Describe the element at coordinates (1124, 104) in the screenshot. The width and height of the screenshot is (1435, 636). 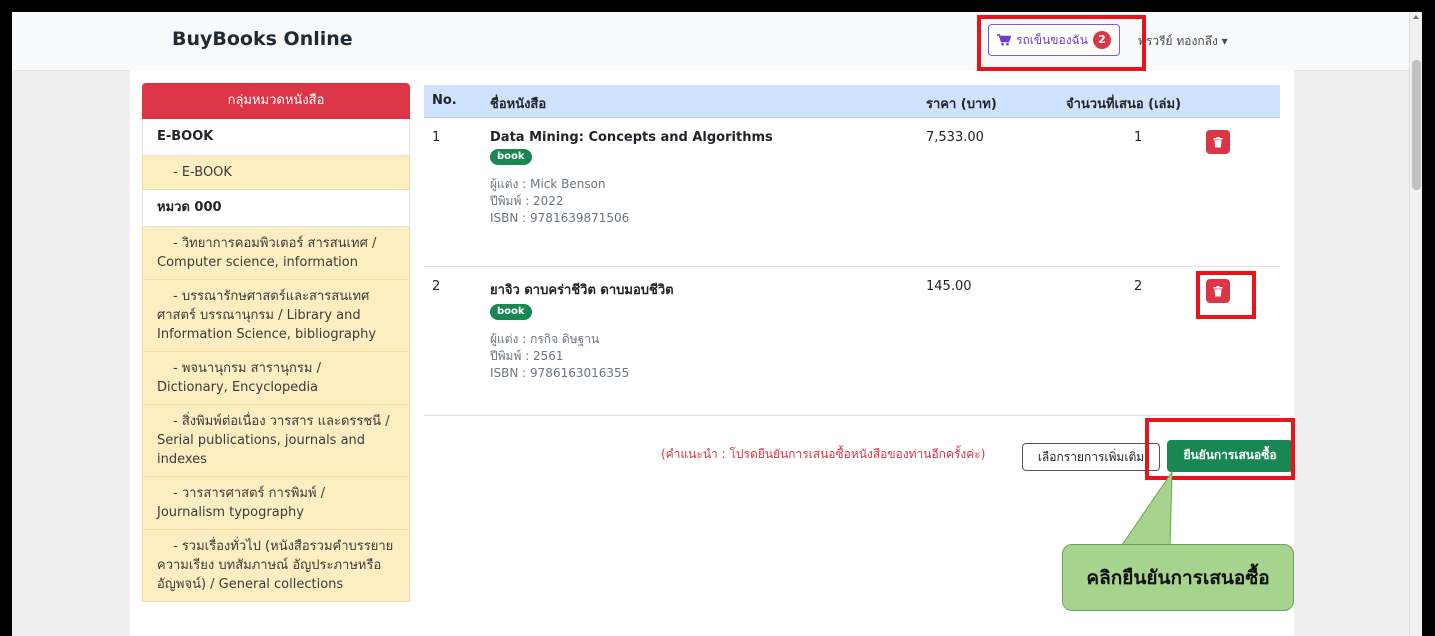
I see `col-qty: จำนวนที่เสนอ (เล่ม)` at that location.